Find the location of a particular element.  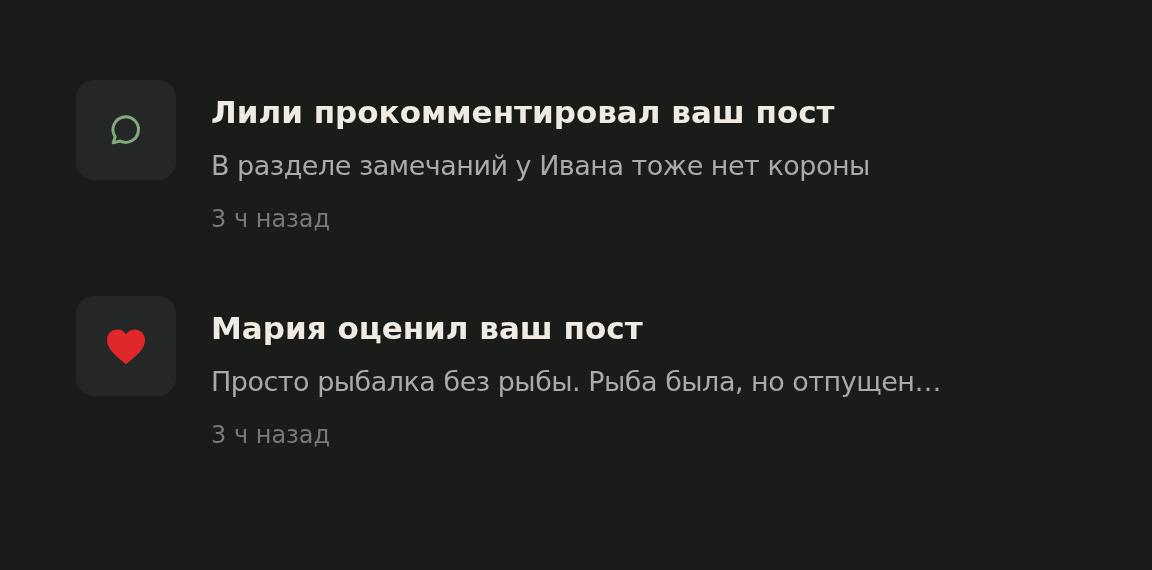

notification-title: Лили прокомментировал ваш пост is located at coordinates (523, 112).